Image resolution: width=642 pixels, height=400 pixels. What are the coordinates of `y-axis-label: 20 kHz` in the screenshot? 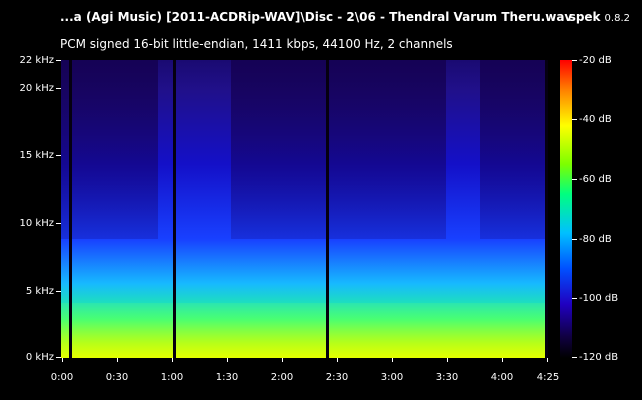 It's located at (36, 88).